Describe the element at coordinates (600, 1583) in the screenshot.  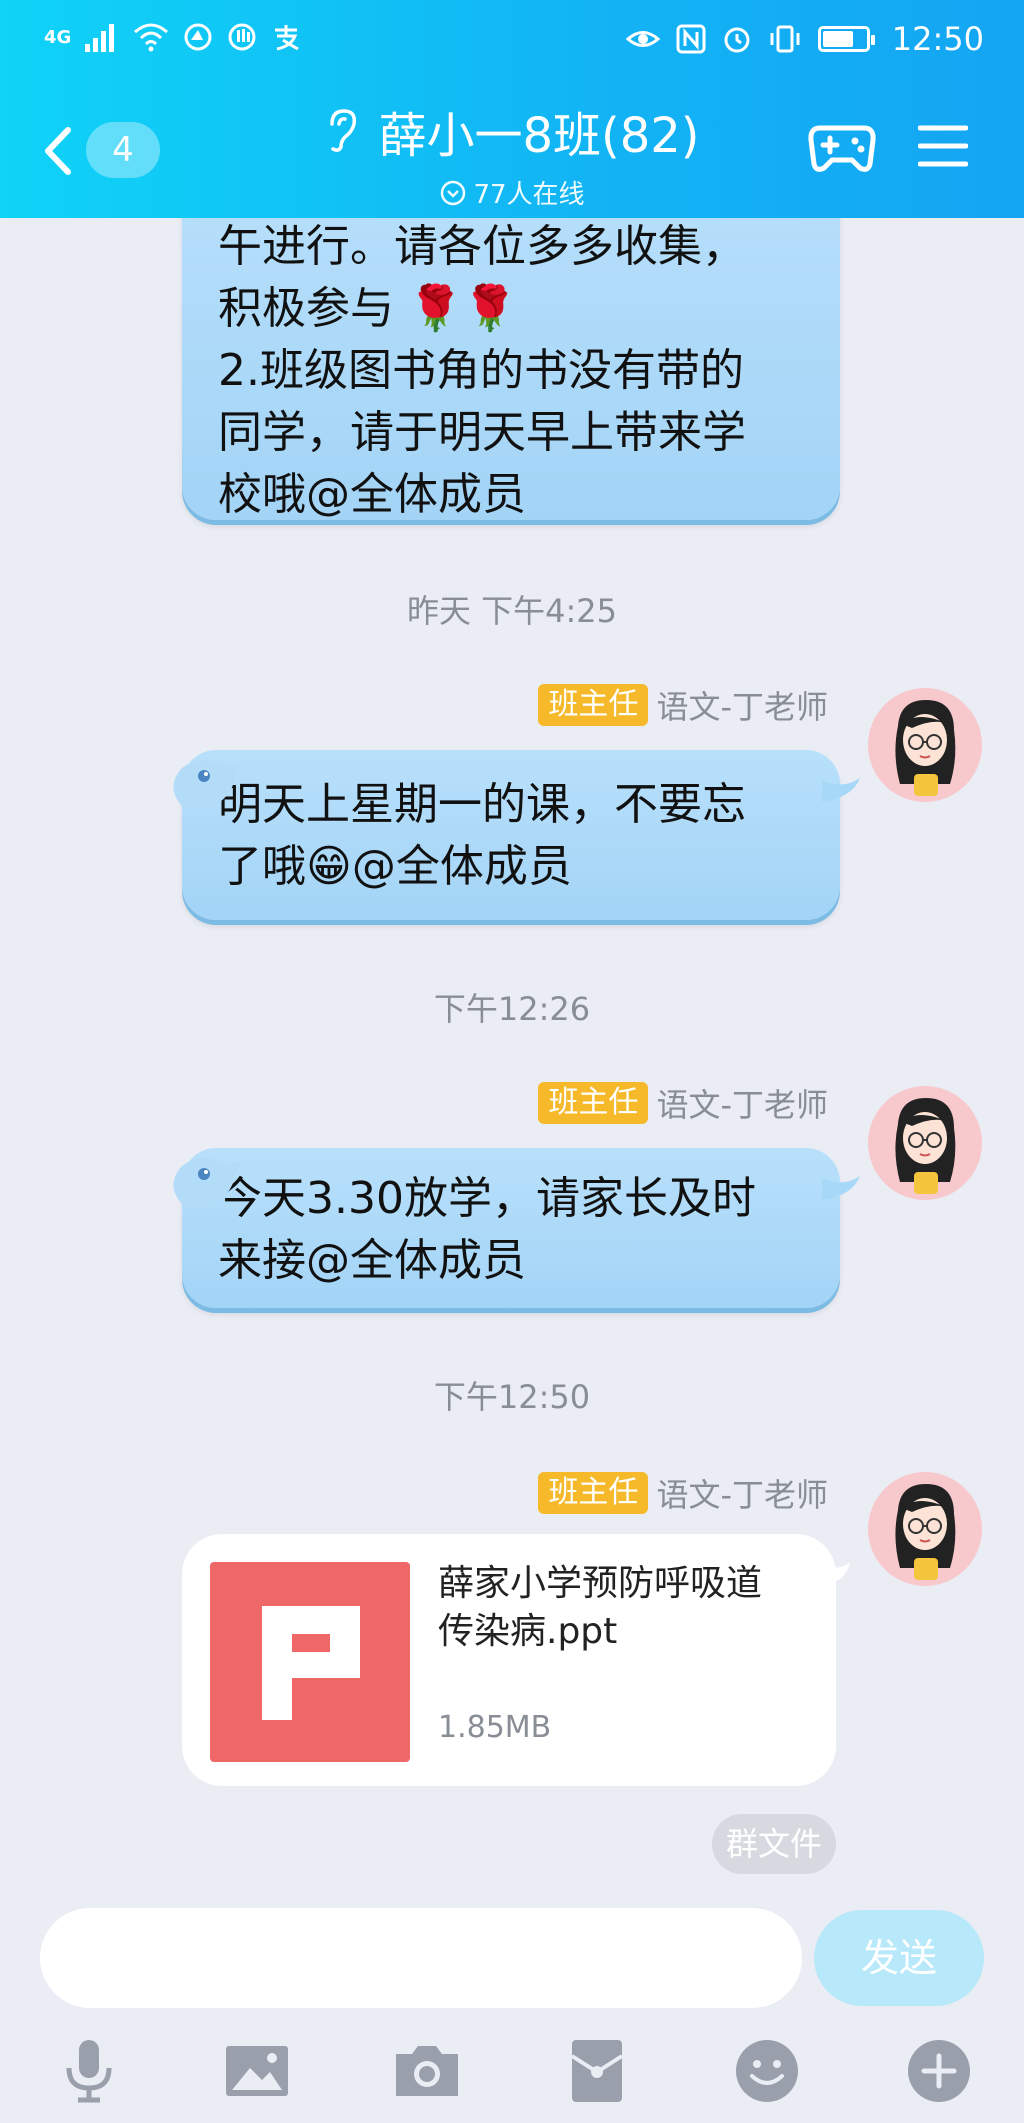
I see `file-name-line: 薛家小学预防呼吸道` at that location.